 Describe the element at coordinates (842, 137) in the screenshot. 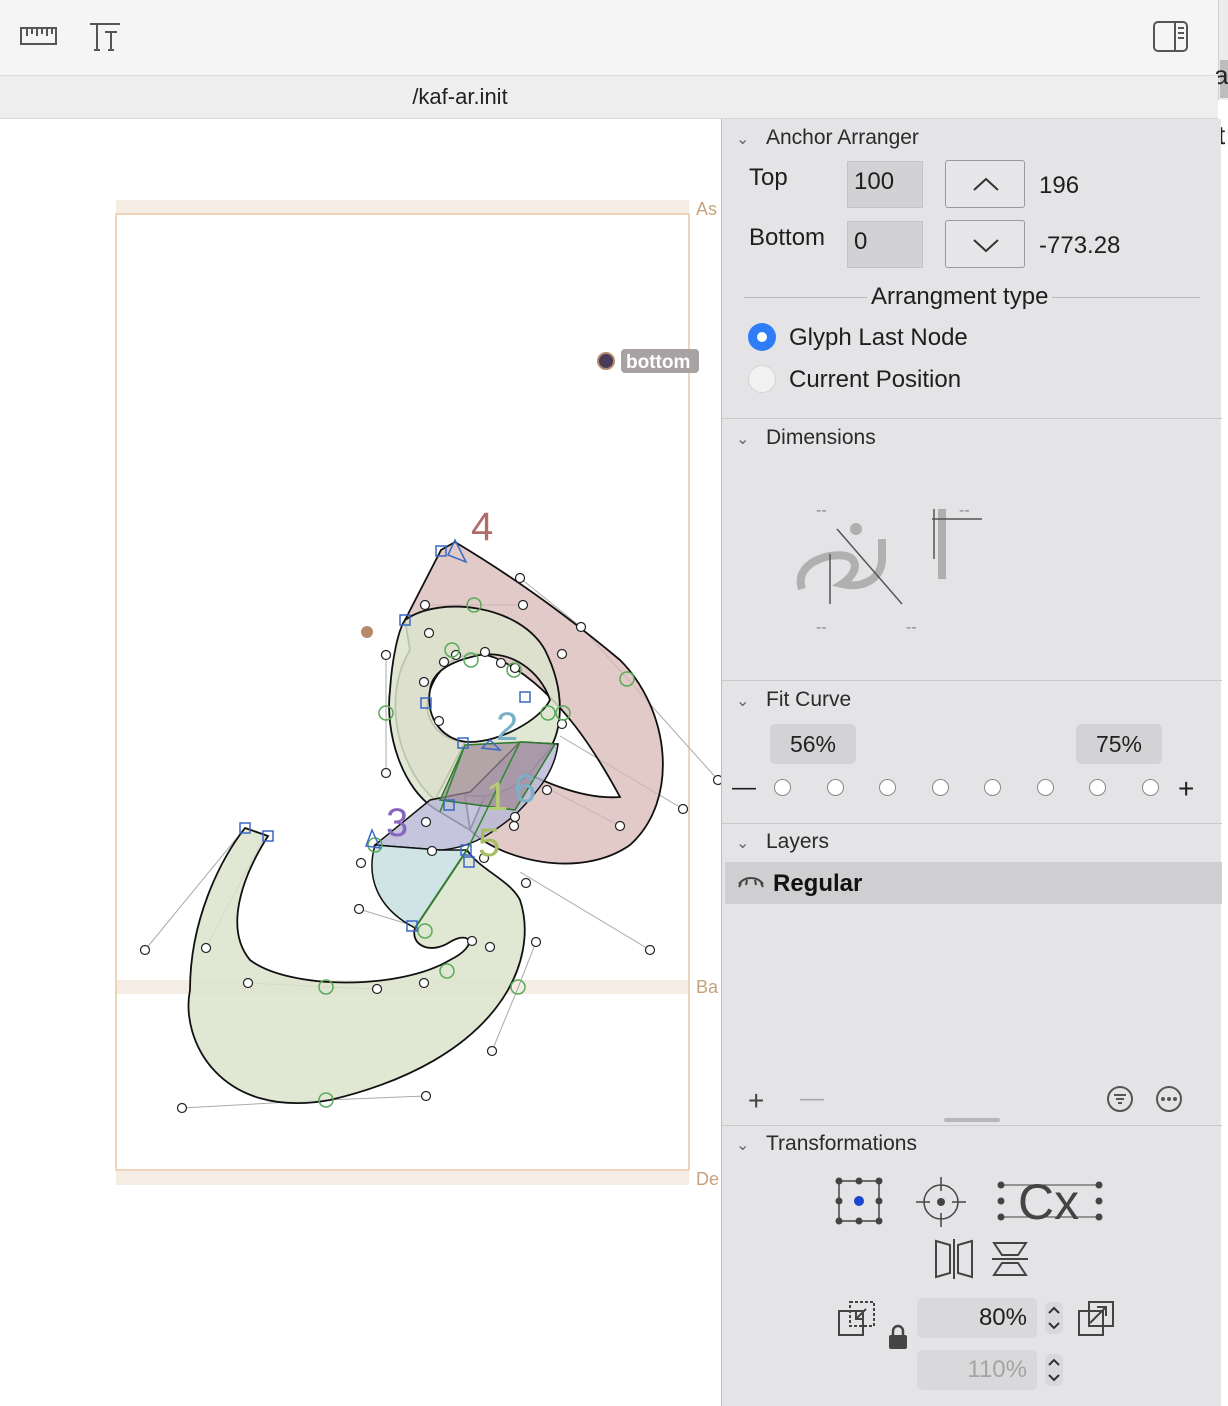

I see `section-title: Anchor Arranger` at that location.